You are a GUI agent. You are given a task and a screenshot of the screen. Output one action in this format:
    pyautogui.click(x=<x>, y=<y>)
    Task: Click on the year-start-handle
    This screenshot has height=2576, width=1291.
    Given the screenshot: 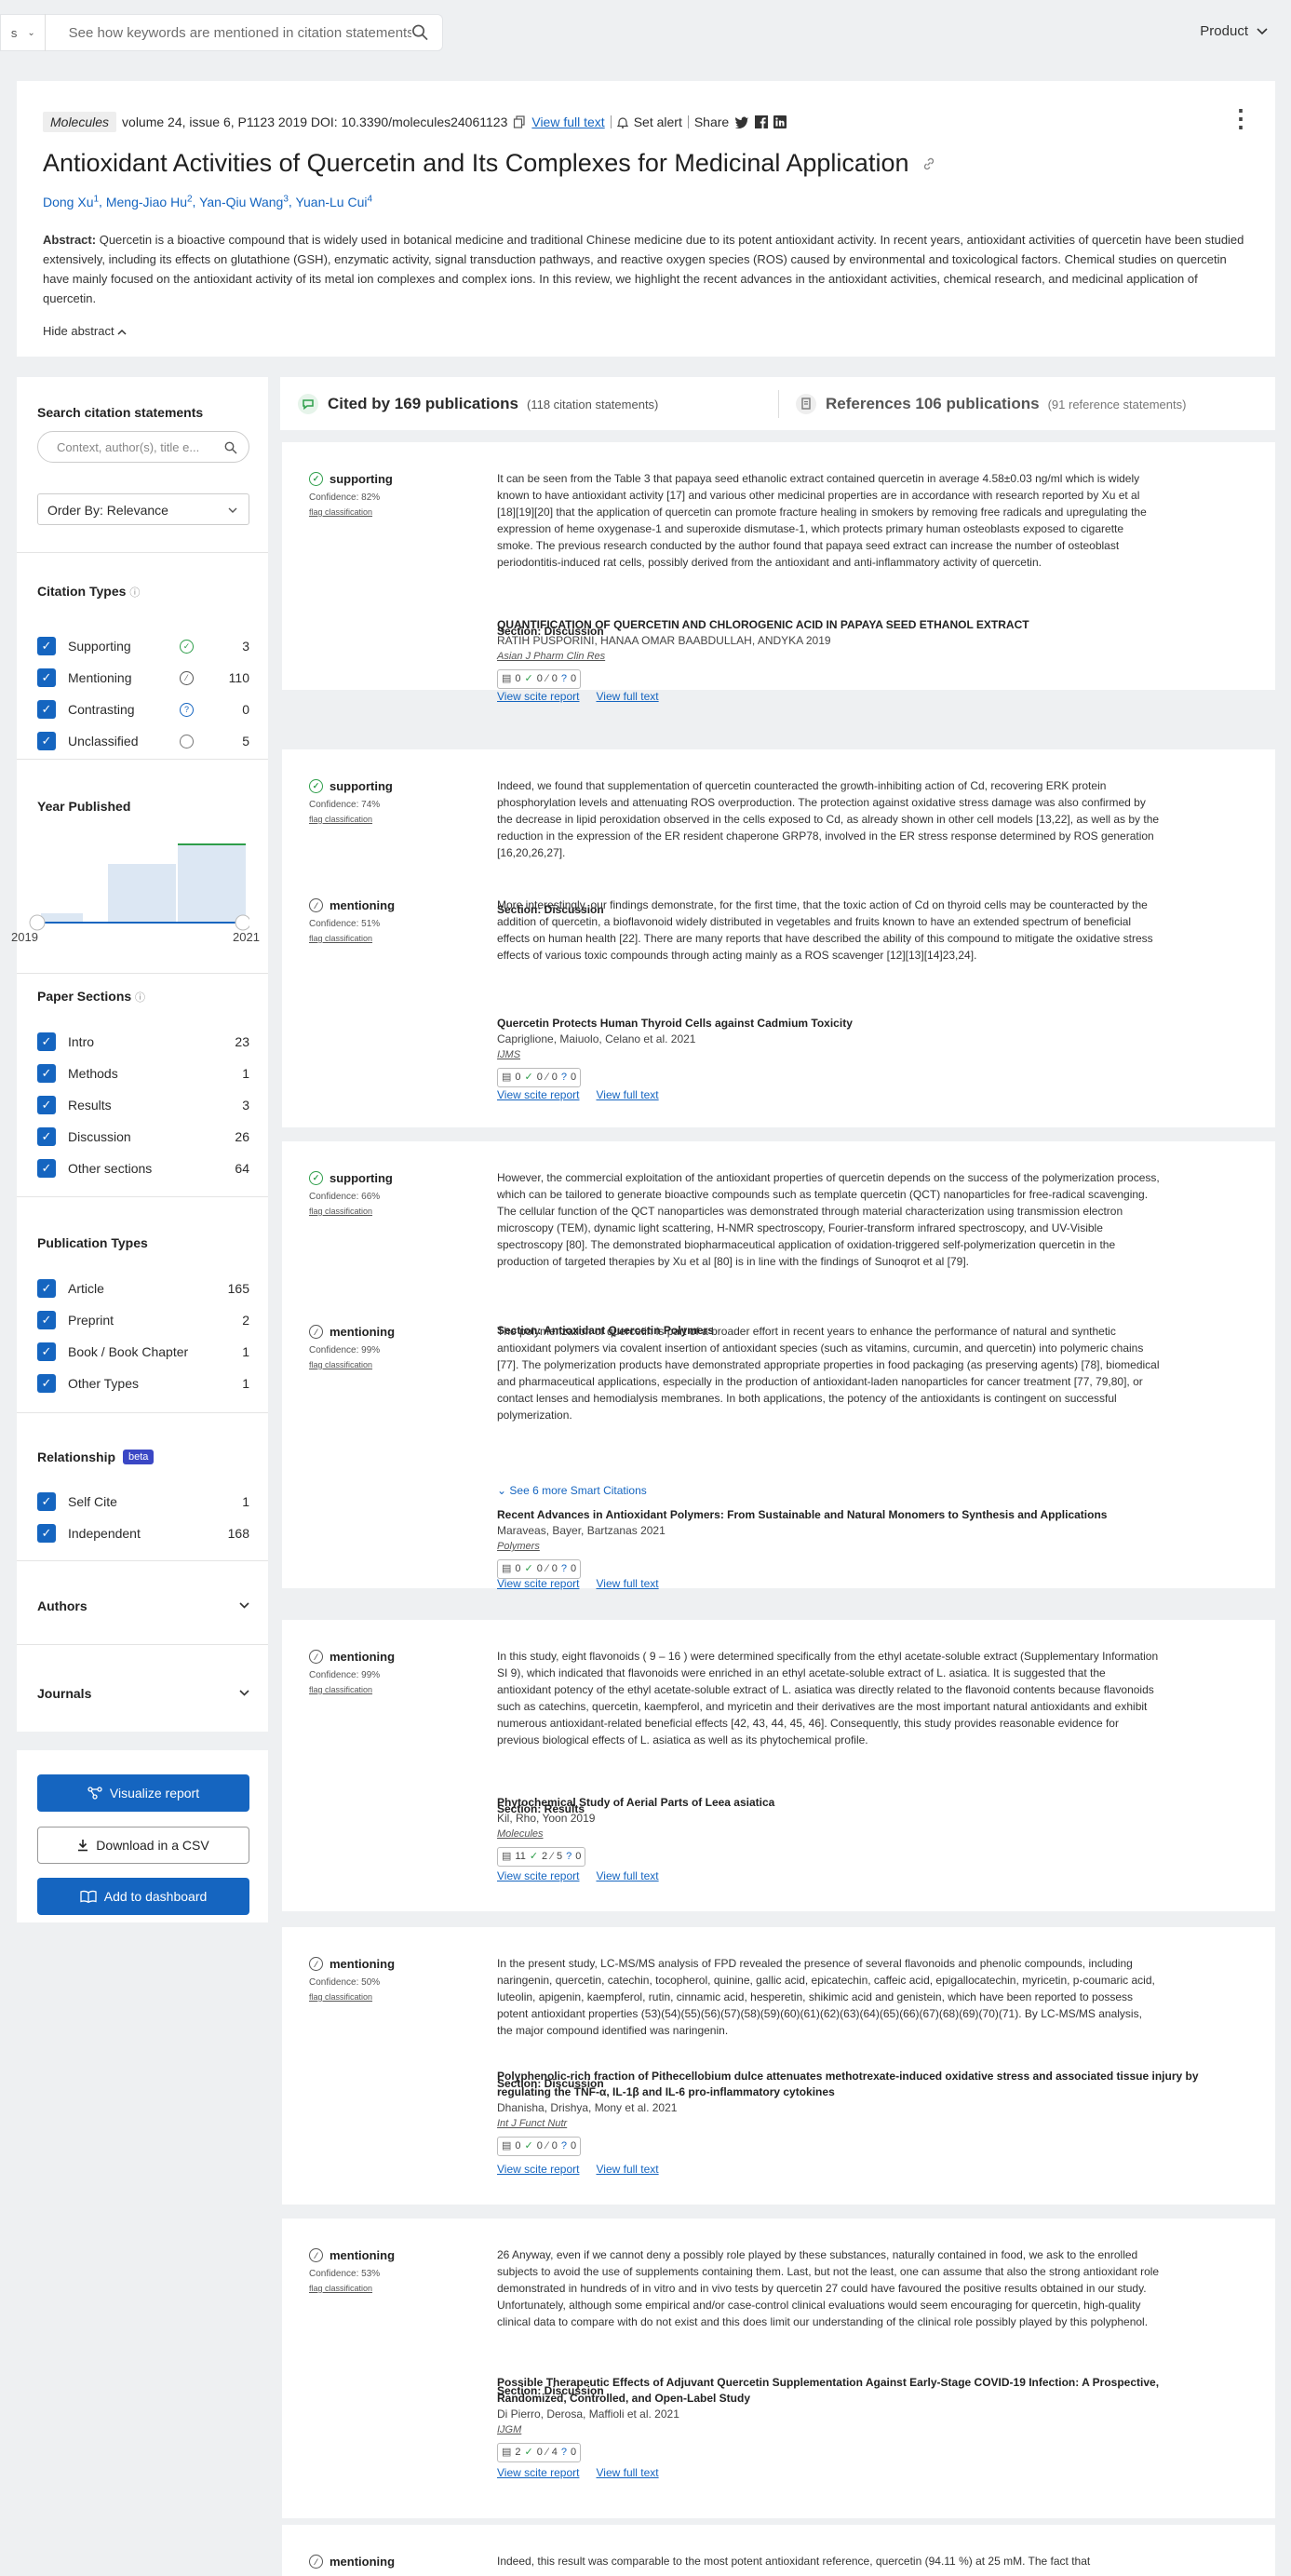 What is the action you would take?
    pyautogui.click(x=37, y=922)
    